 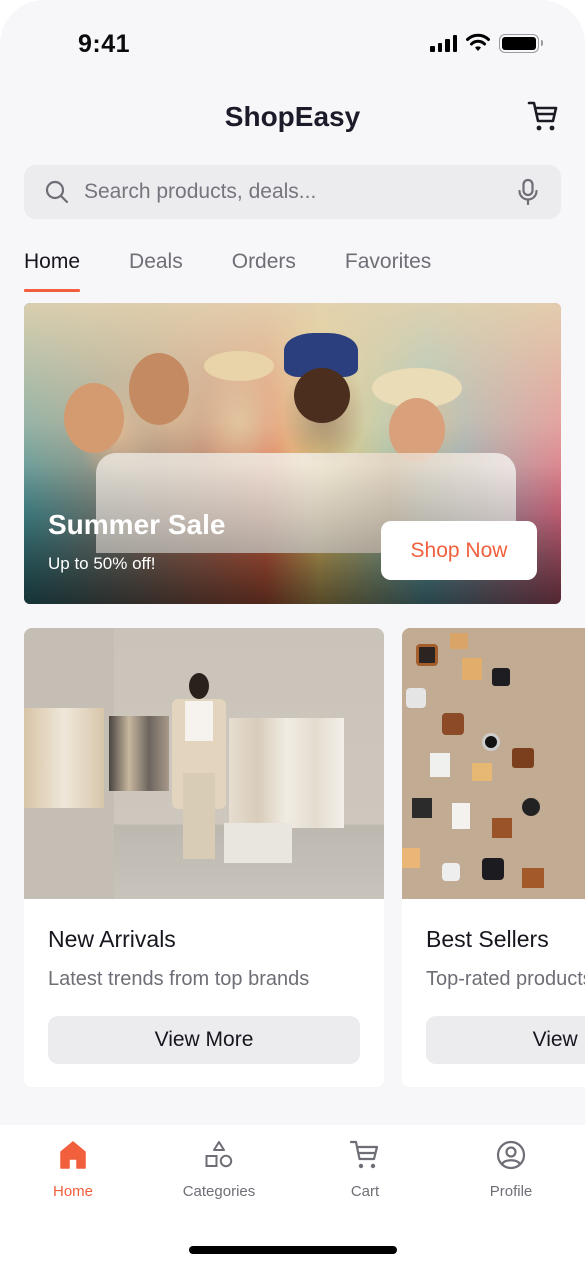 What do you see at coordinates (493, 763) in the screenshot?
I see `best-sellers-image` at bounding box center [493, 763].